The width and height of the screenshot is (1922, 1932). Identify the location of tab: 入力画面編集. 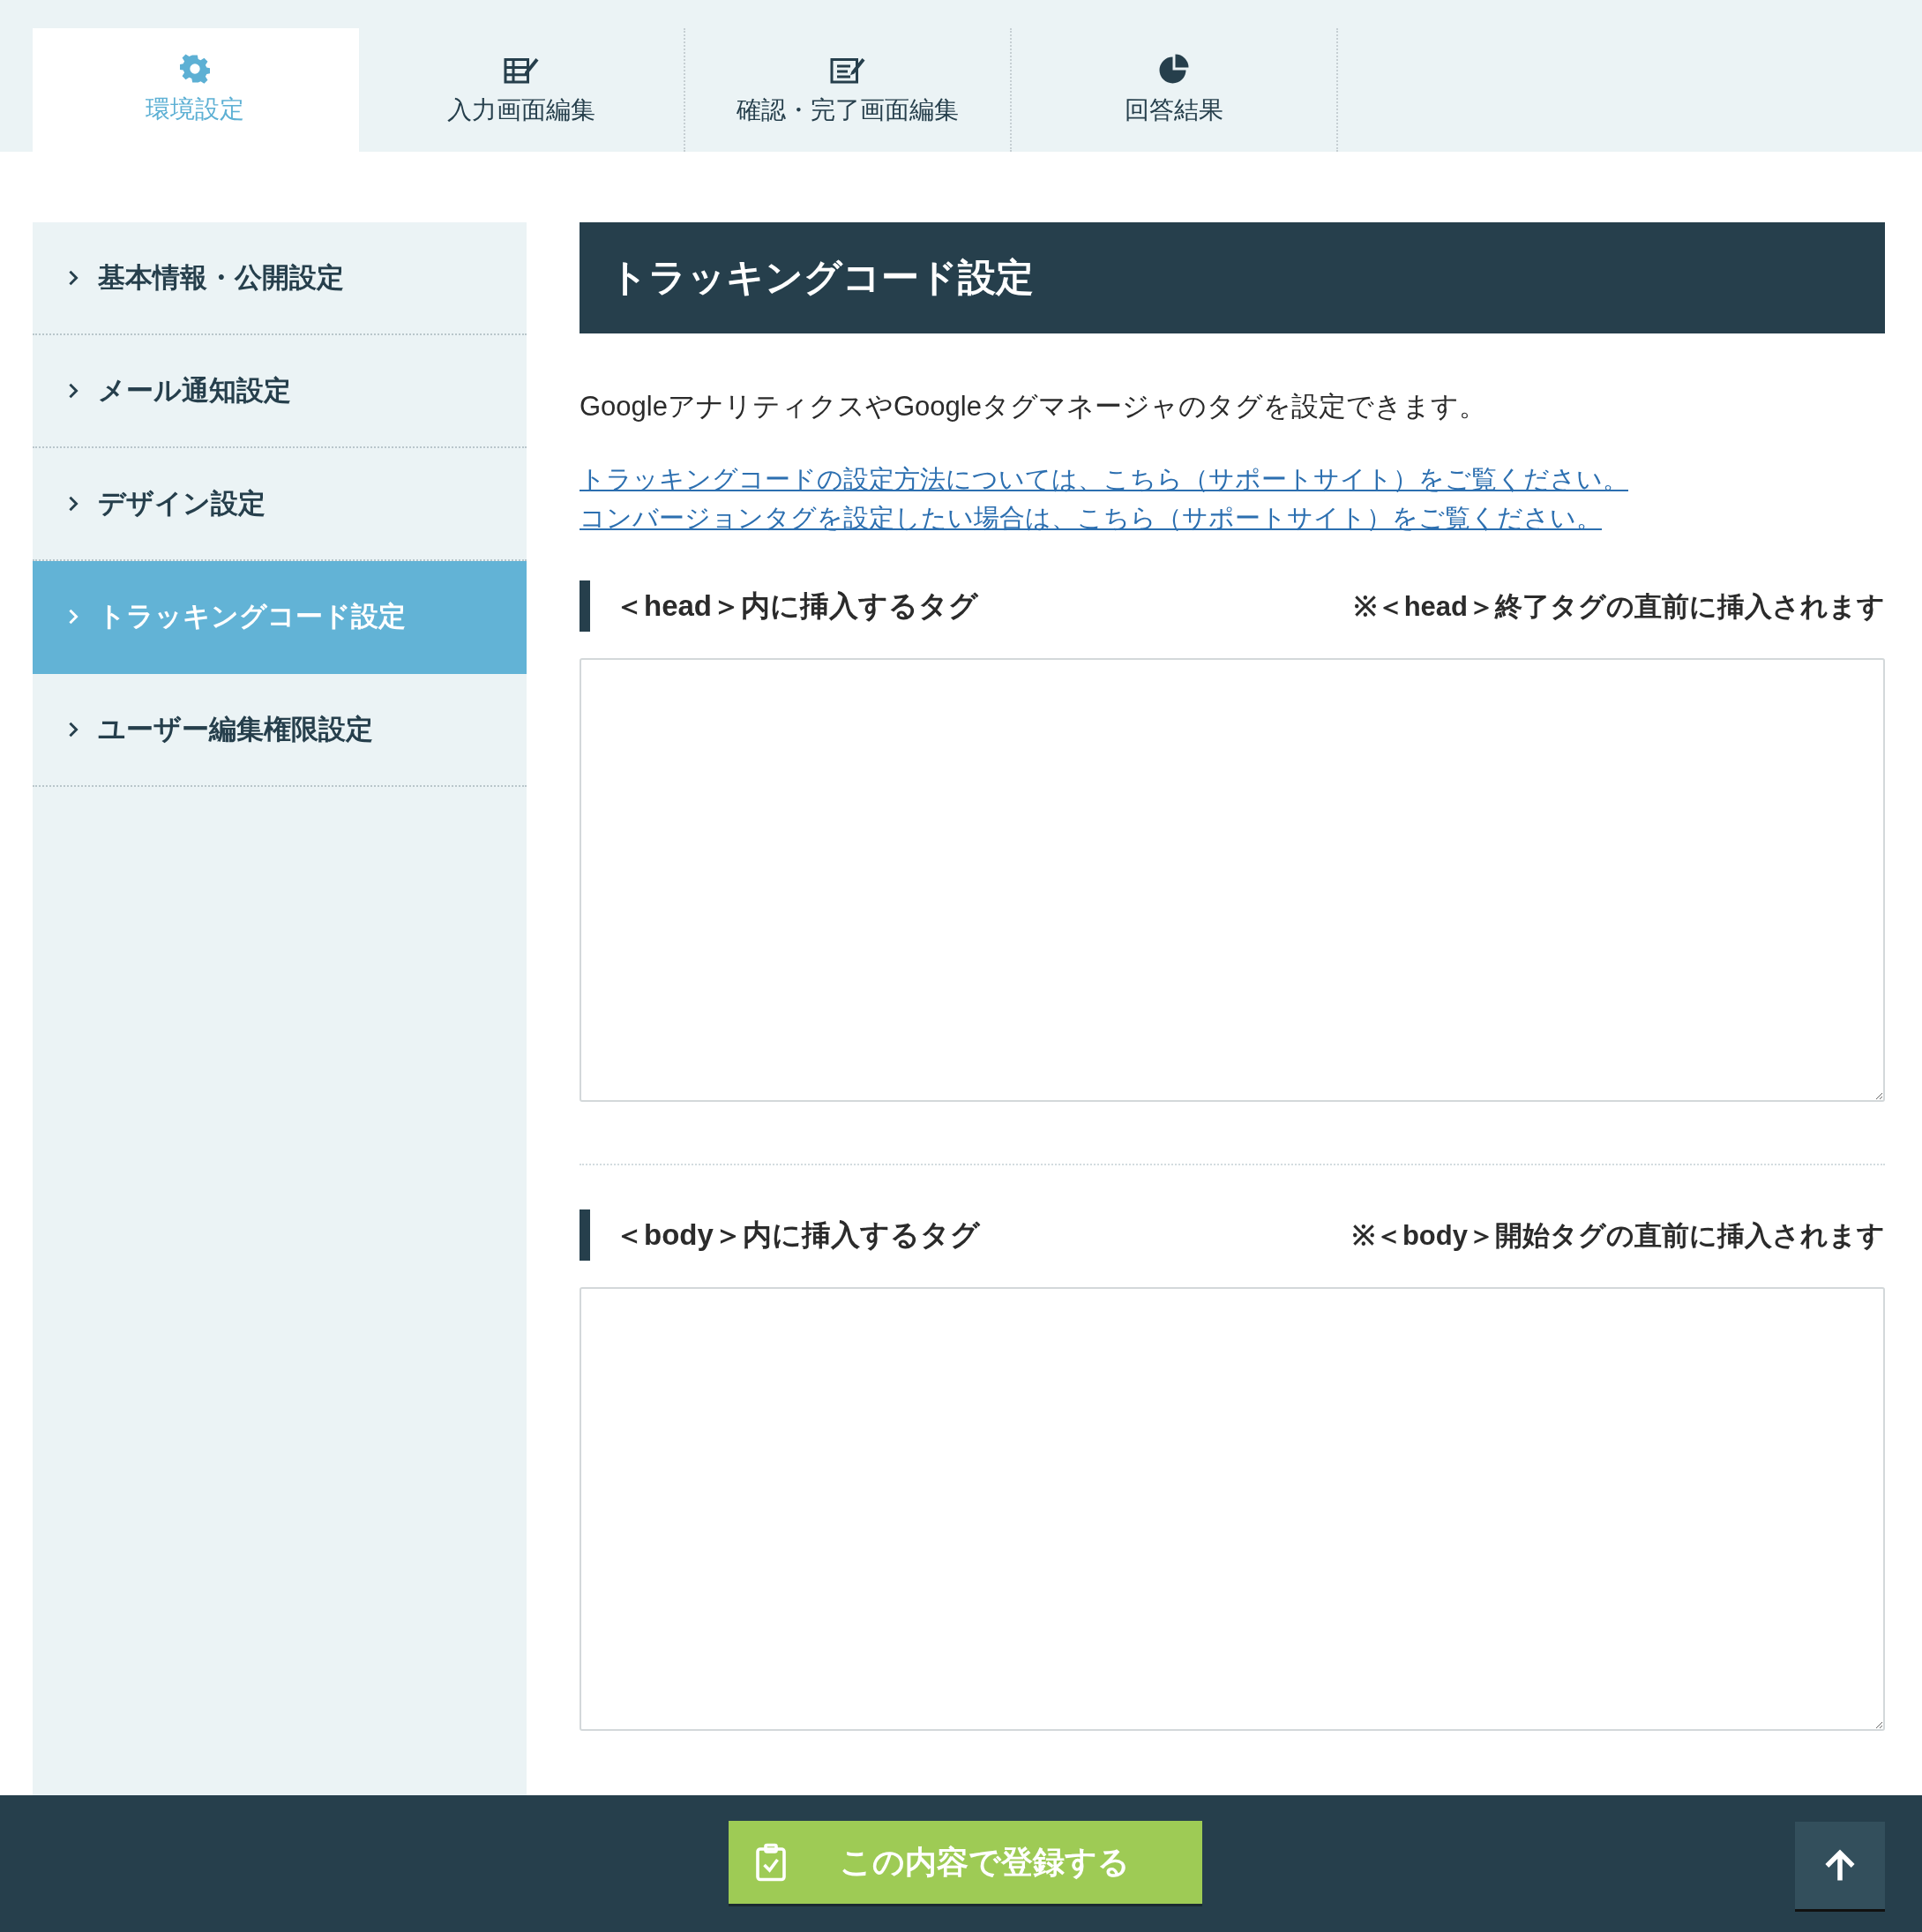
(522, 90).